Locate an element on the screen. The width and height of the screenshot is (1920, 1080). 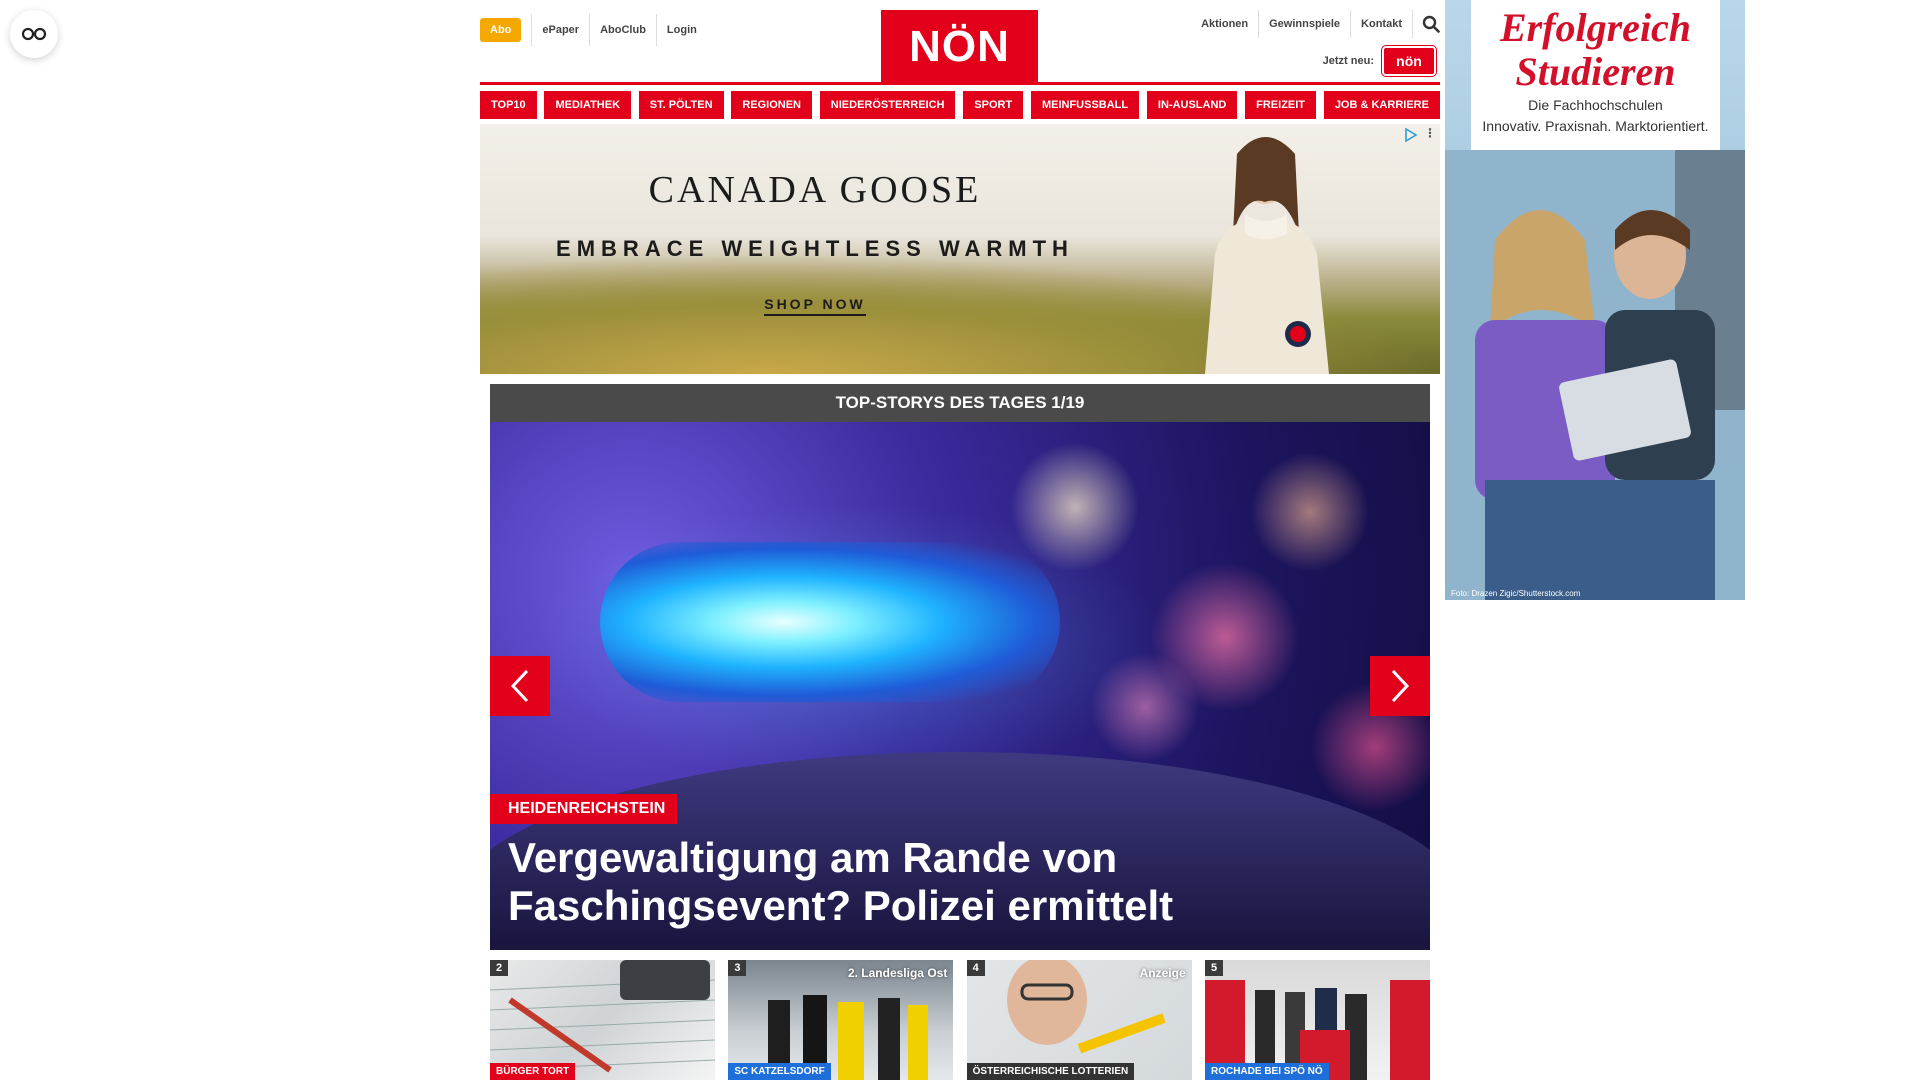
right-links: Aktionen Gewinnspiele Kontakt is located at coordinates (1315, 24).